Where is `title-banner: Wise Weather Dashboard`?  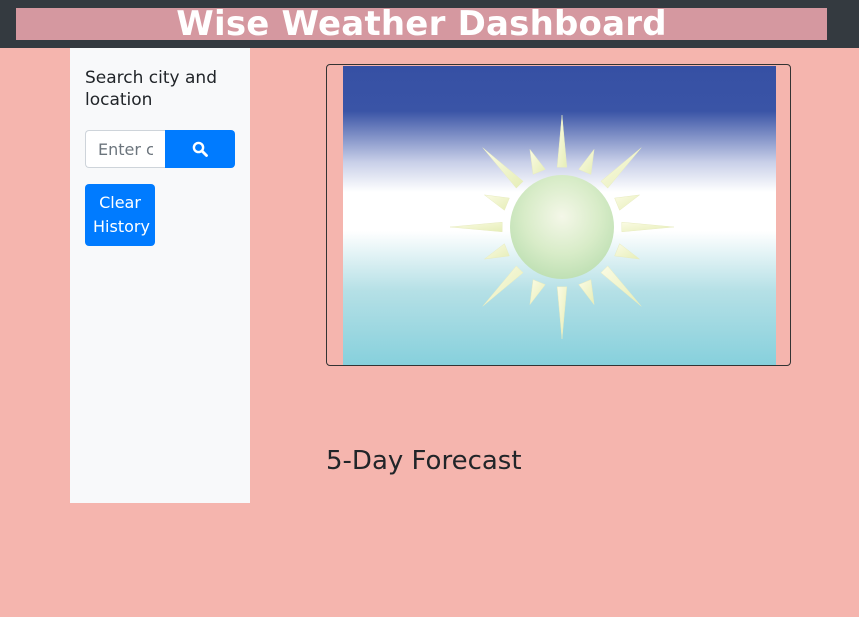
title-banner: Wise Weather Dashboard is located at coordinates (421, 24).